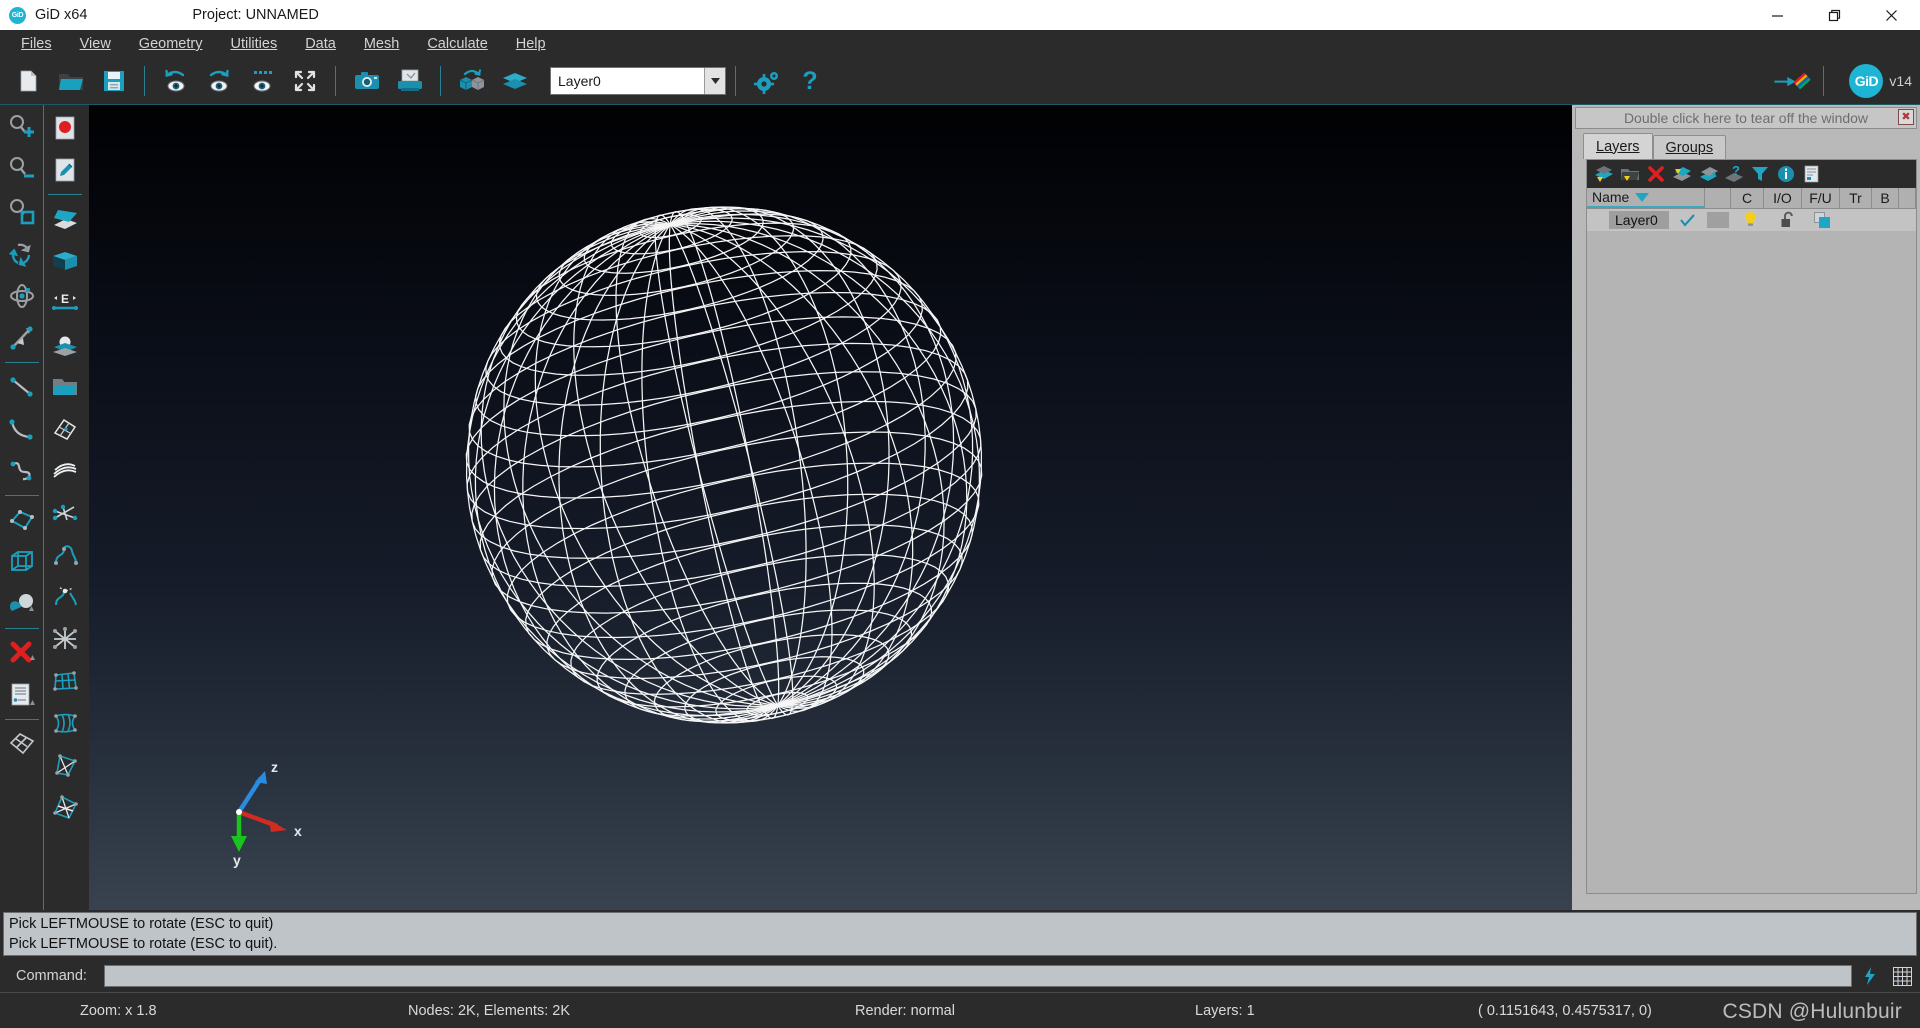 The image size is (1920, 1028). Describe the element at coordinates (65, 555) in the screenshot. I see `curve-mesh-icon` at that location.